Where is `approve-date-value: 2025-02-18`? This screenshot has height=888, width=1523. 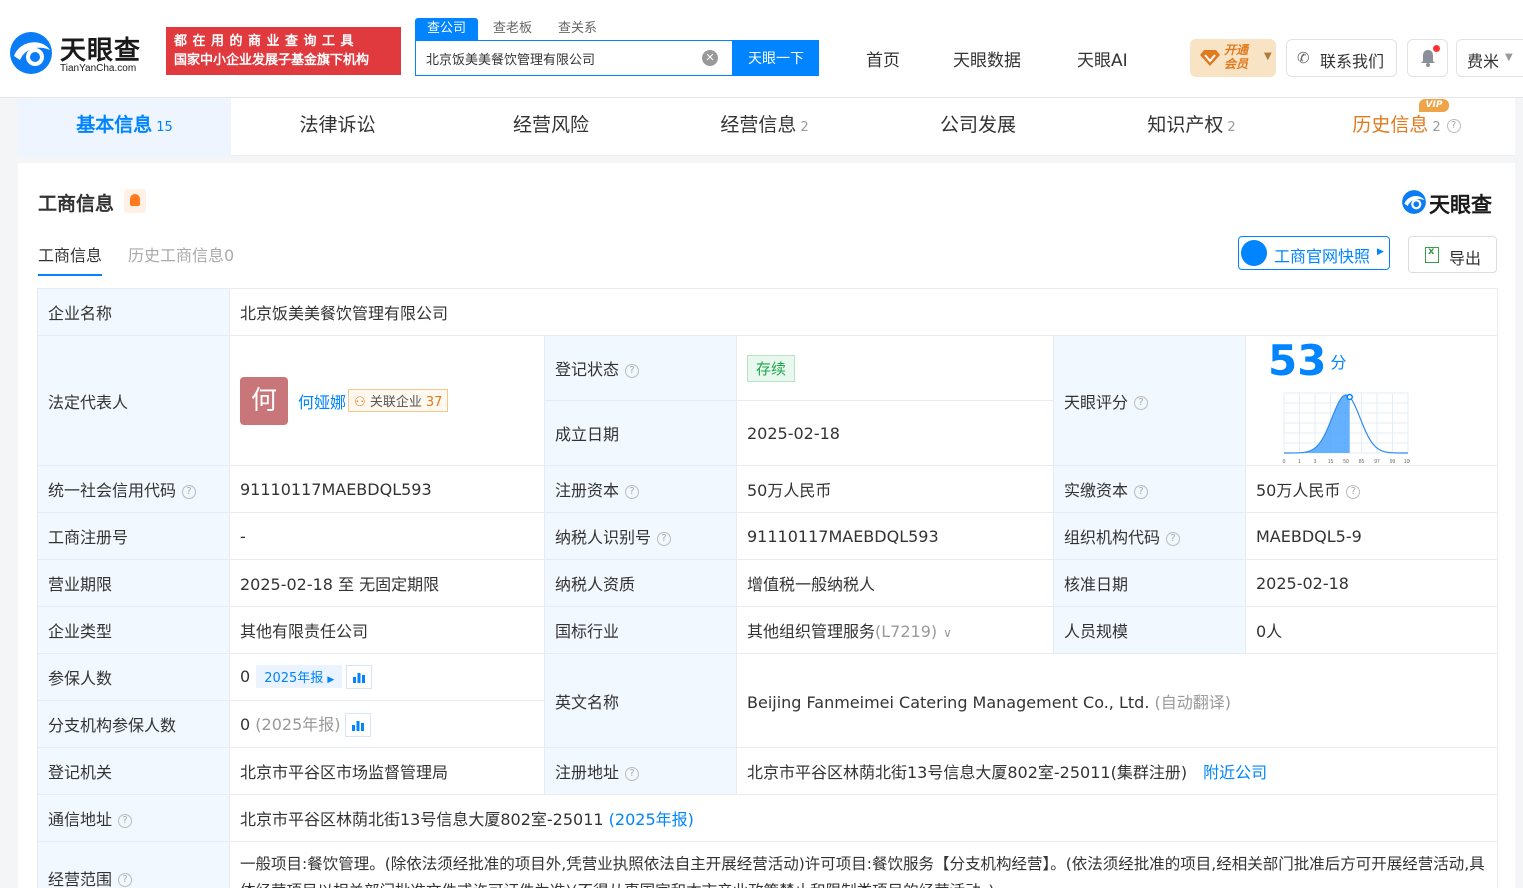
approve-date-value: 2025-02-18 is located at coordinates (1371, 583).